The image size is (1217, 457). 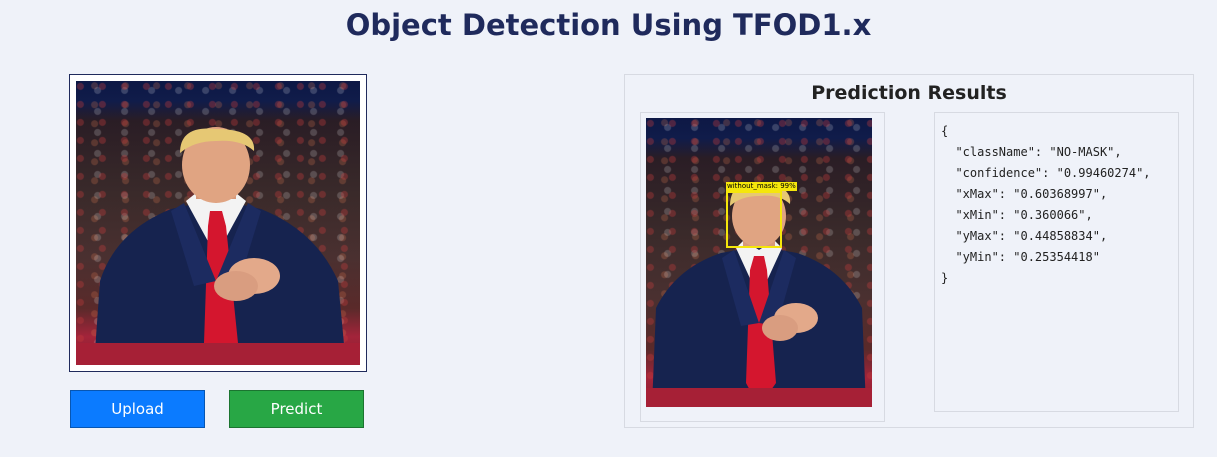 I want to click on page-title: Object Detection Using TFOD1.x, so click(x=608, y=25).